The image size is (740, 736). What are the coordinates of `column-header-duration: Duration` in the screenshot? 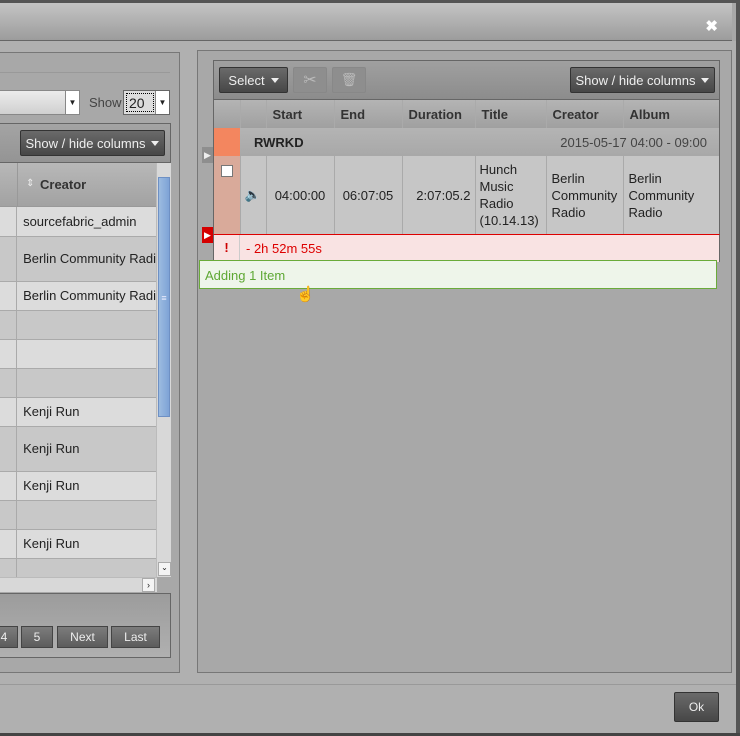 It's located at (439, 114).